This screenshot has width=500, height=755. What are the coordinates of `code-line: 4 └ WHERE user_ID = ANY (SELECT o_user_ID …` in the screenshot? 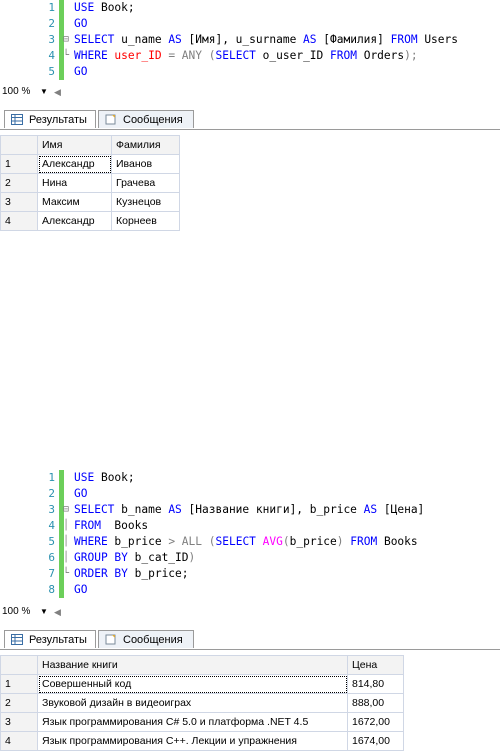 It's located at (250, 56).